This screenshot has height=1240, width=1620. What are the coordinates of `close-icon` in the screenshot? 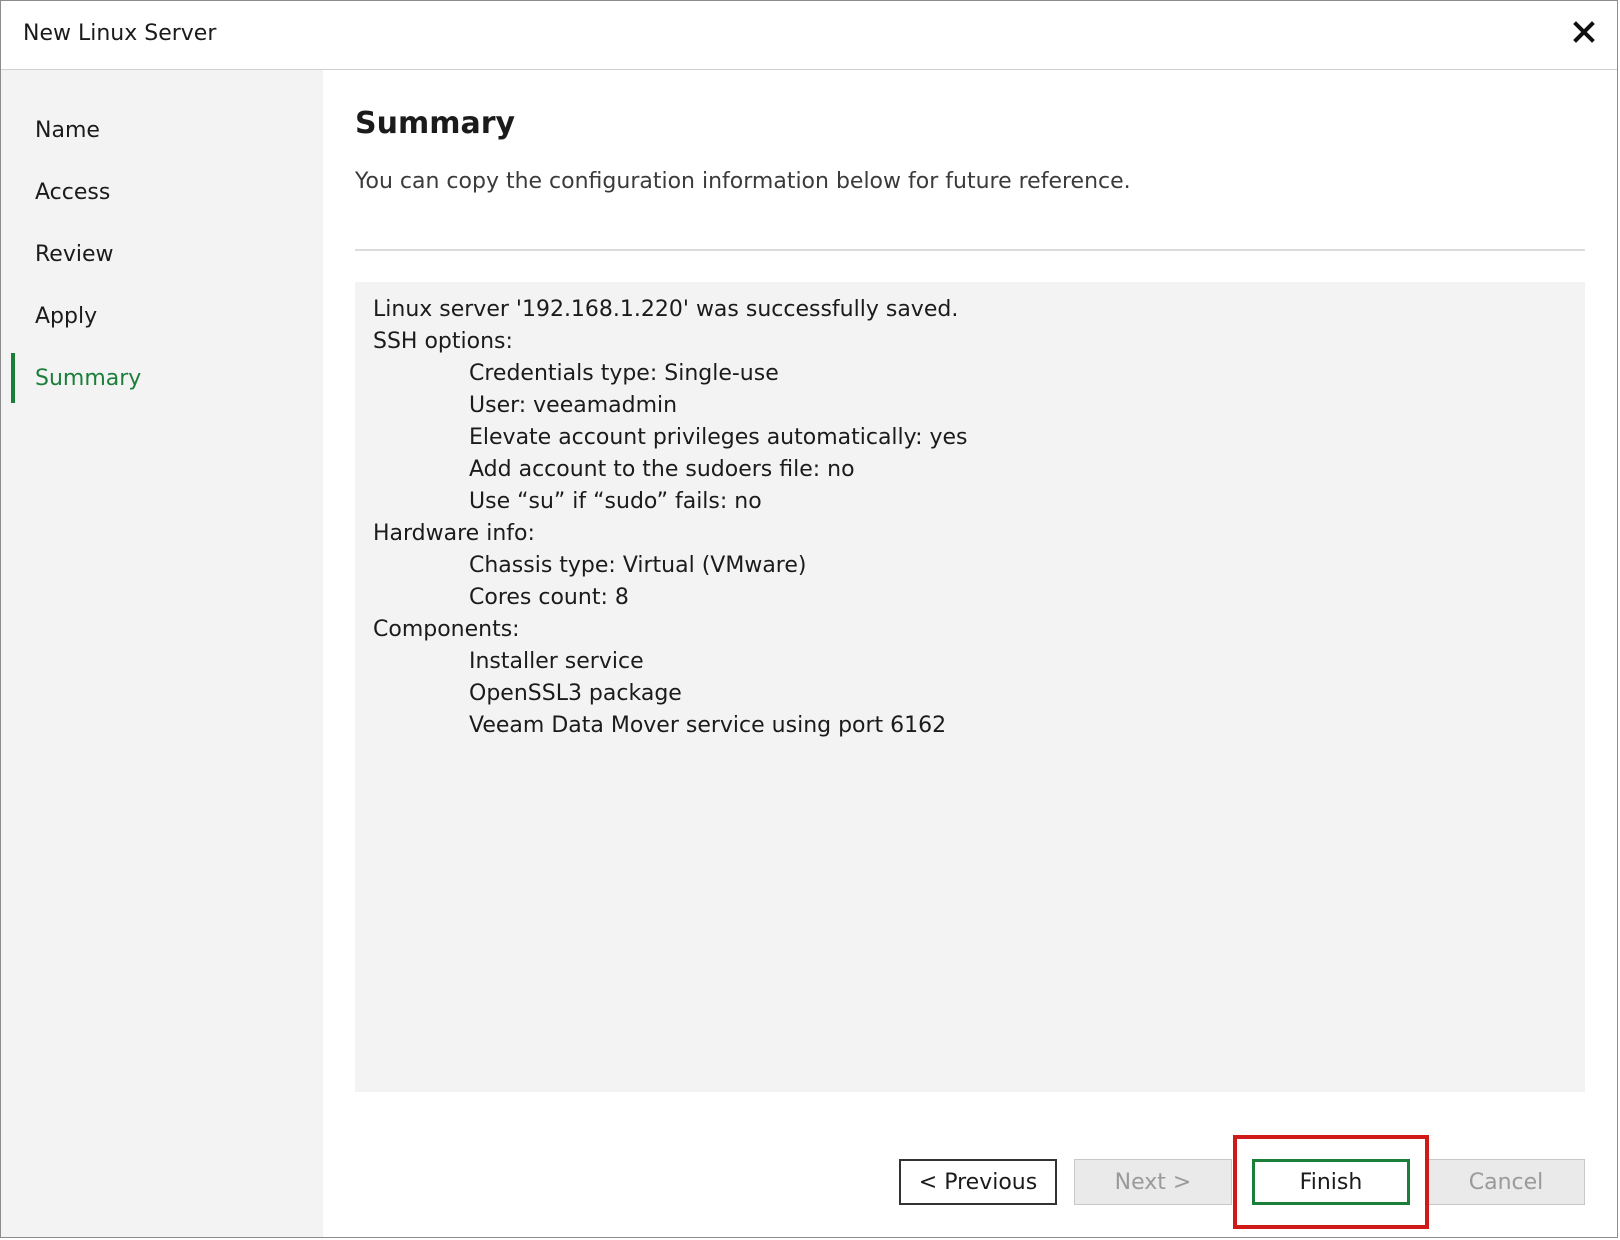 It's located at (1584, 32).